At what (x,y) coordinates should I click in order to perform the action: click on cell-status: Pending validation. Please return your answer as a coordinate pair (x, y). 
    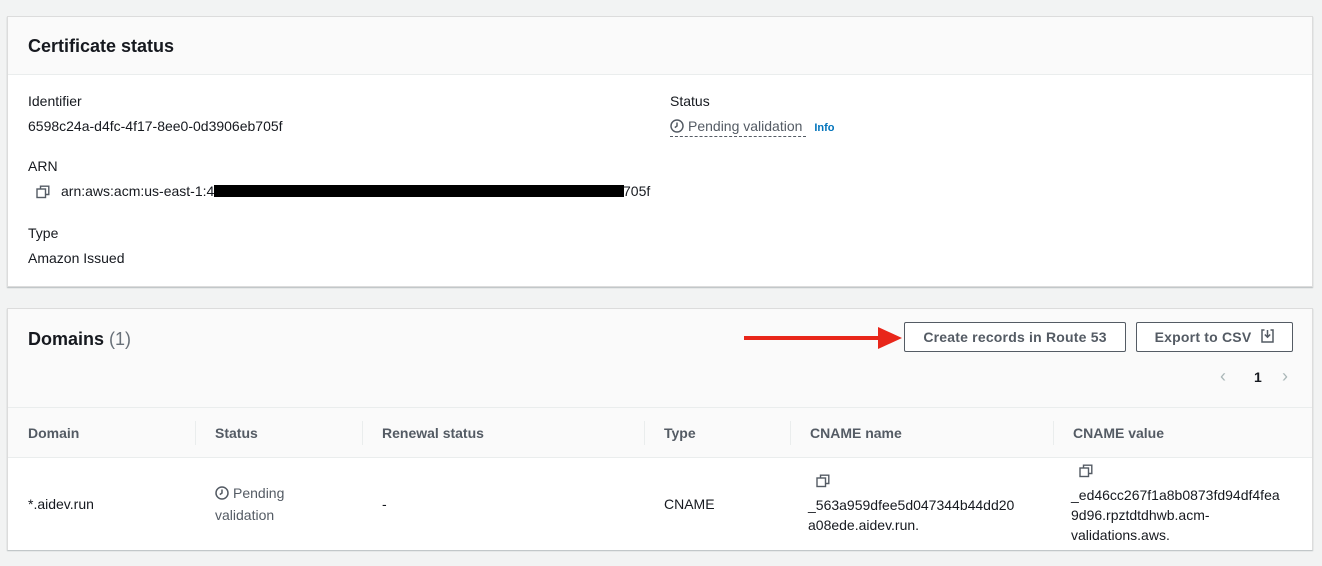
    Looking at the image, I should click on (278, 504).